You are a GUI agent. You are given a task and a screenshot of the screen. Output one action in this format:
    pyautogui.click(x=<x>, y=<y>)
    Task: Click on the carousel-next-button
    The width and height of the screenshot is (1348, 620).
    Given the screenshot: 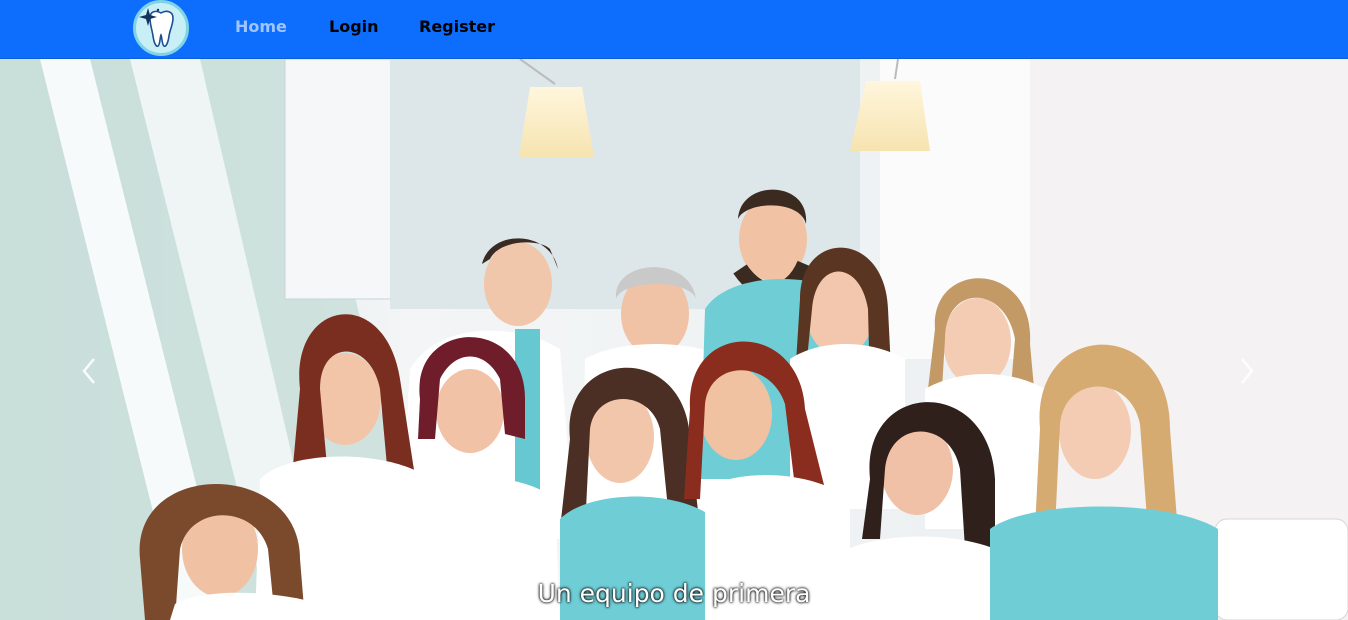 What is the action you would take?
    pyautogui.click(x=1247, y=371)
    